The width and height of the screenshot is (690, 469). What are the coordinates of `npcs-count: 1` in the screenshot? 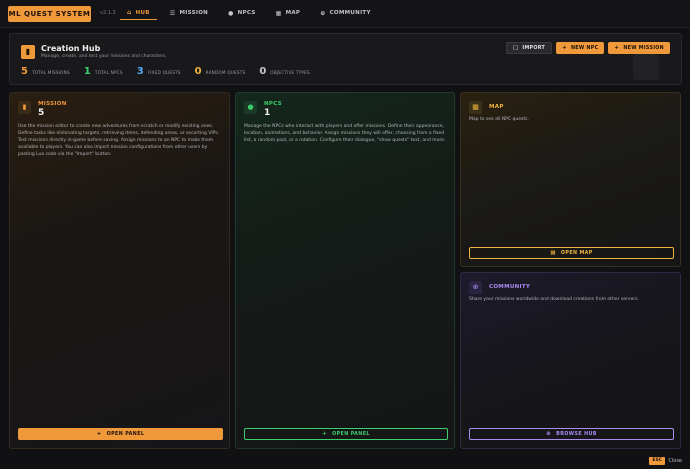 It's located at (267, 113).